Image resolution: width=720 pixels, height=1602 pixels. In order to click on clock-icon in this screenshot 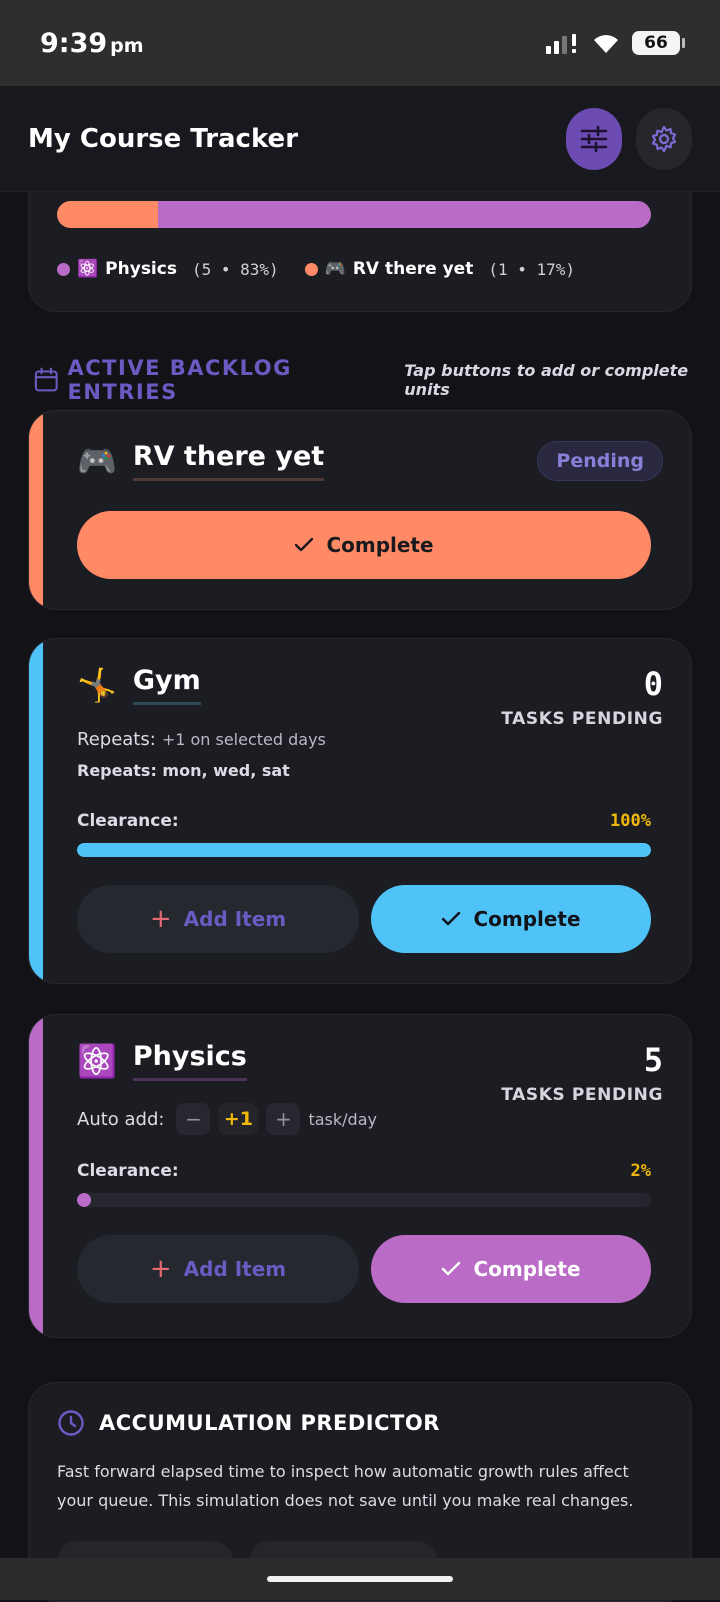, I will do `click(71, 1423)`.